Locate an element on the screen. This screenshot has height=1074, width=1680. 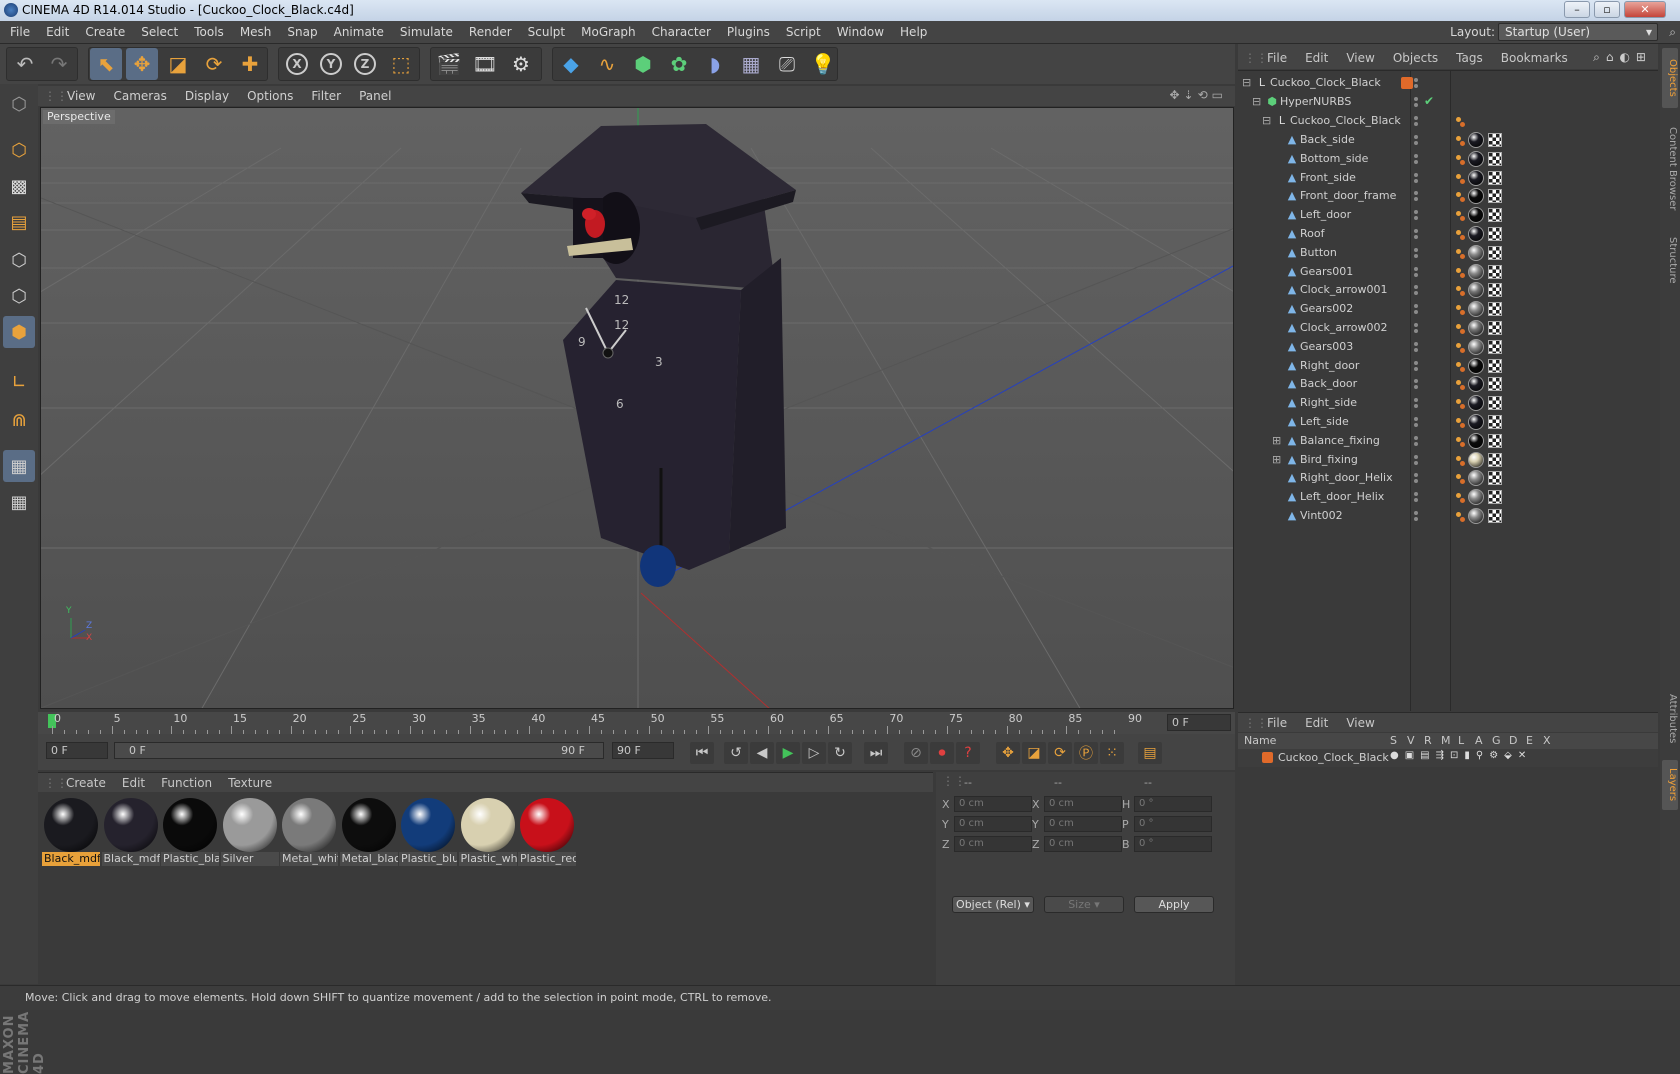
menu-script: Script is located at coordinates (803, 32).